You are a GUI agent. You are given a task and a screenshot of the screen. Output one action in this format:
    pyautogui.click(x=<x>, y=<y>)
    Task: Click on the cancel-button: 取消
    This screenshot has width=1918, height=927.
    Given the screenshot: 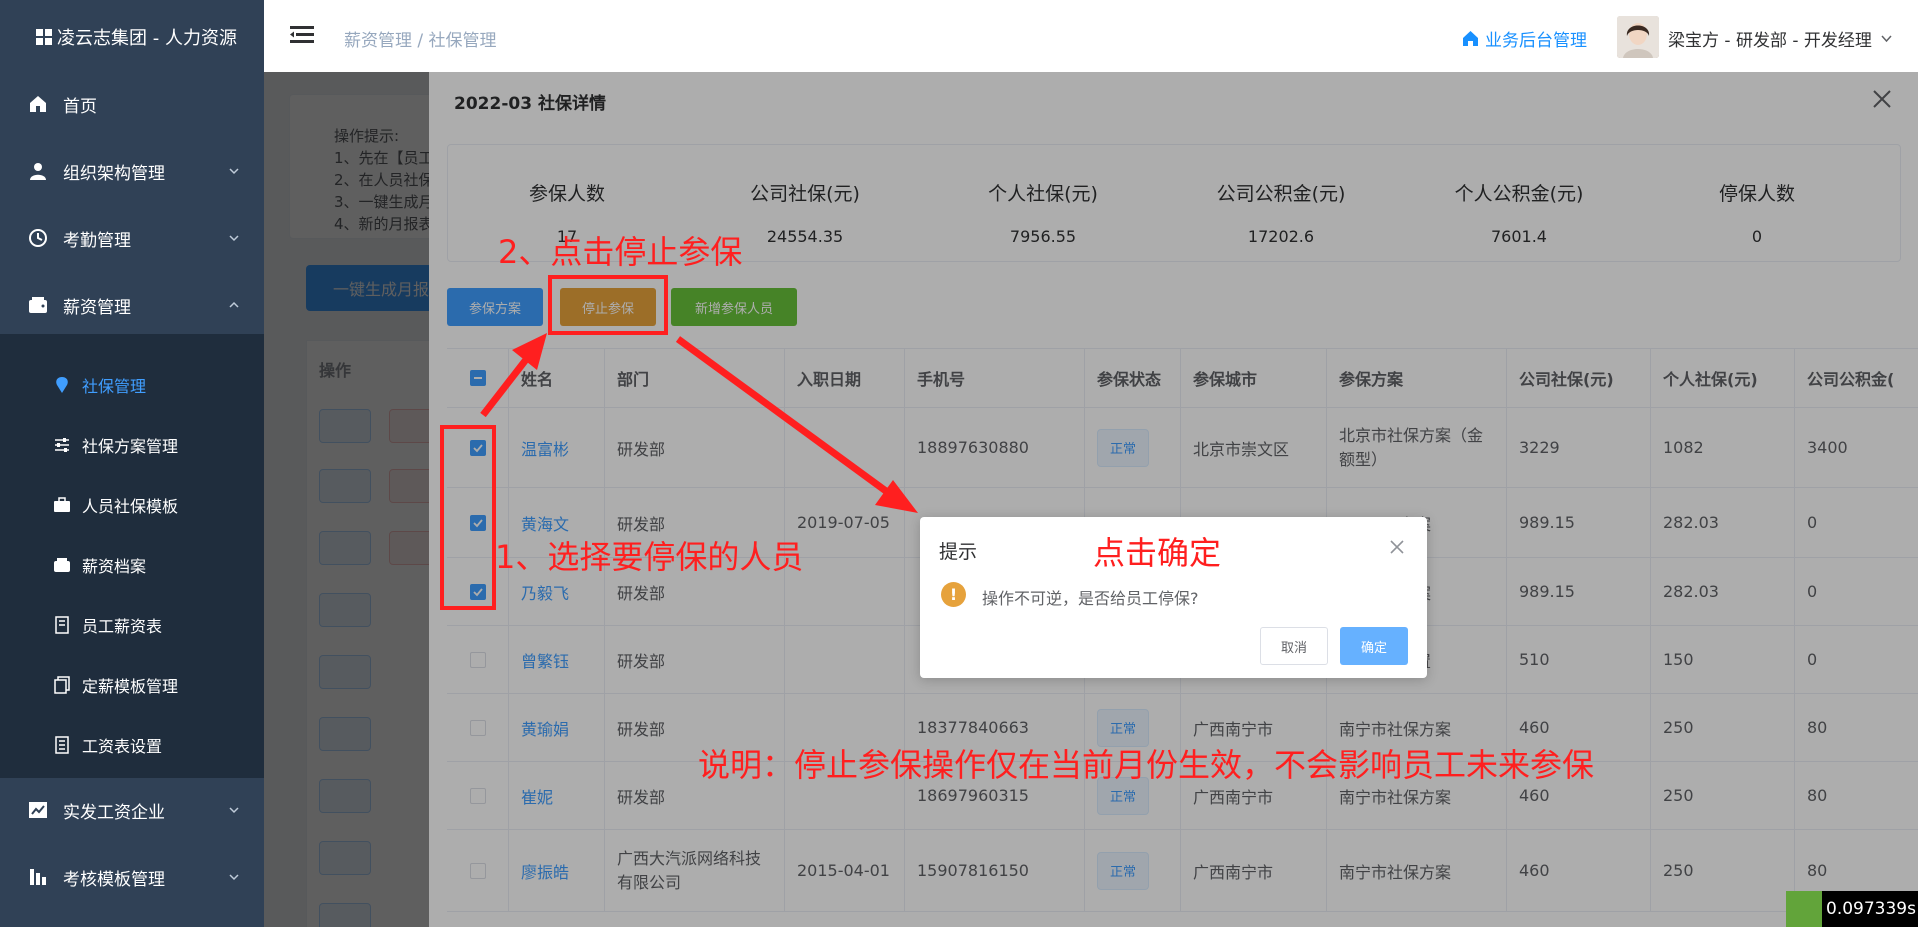 What is the action you would take?
    pyautogui.click(x=1294, y=646)
    